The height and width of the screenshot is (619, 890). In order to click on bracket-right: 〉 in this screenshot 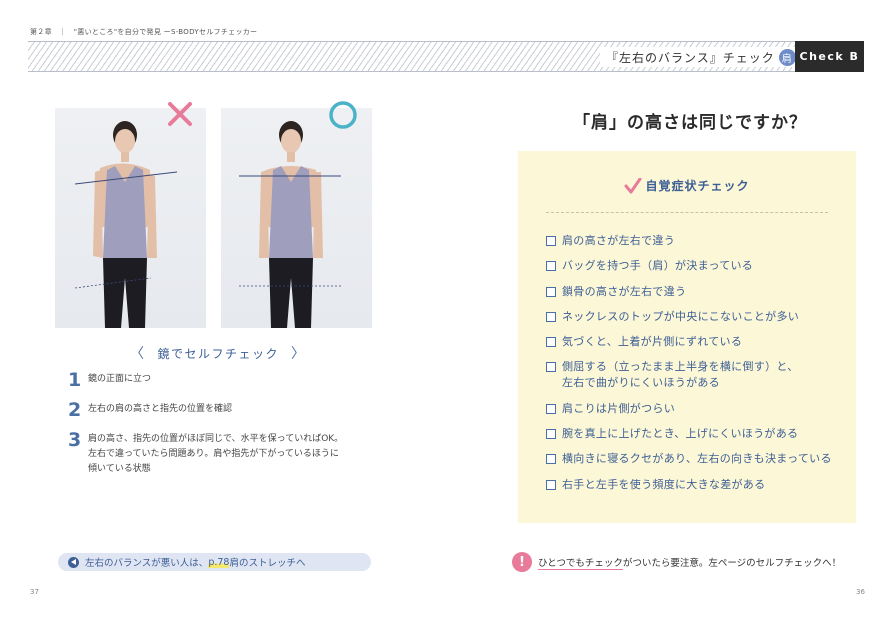, I will do `click(299, 354)`.